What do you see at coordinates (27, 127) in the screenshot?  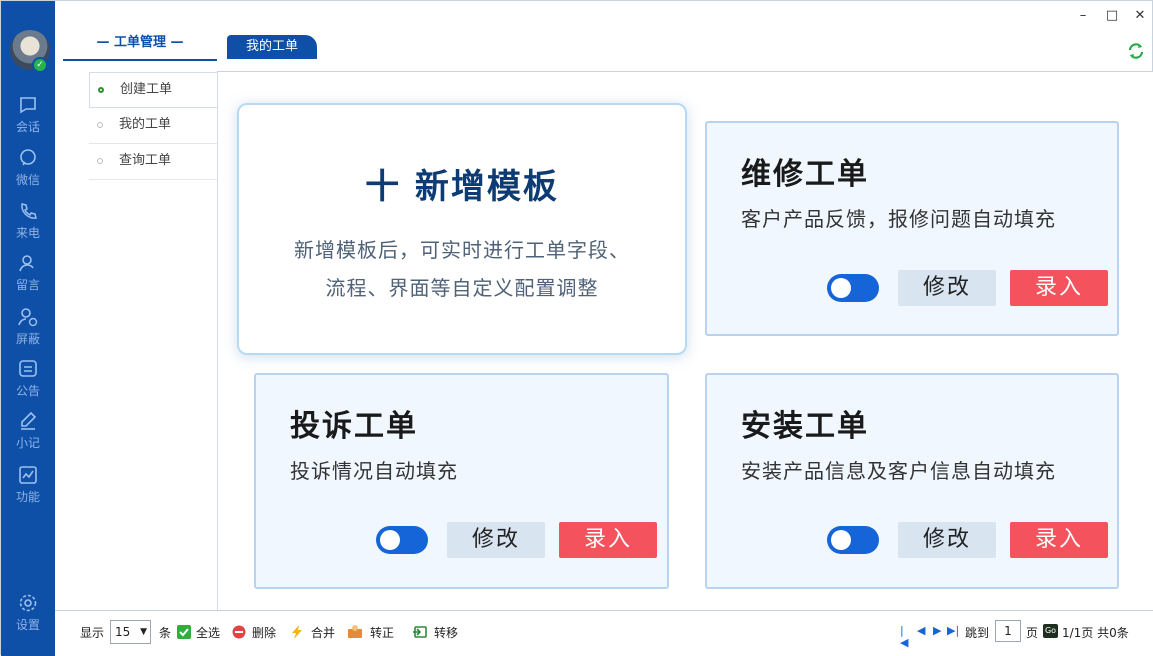 I see `rail-item-label: 会话` at bounding box center [27, 127].